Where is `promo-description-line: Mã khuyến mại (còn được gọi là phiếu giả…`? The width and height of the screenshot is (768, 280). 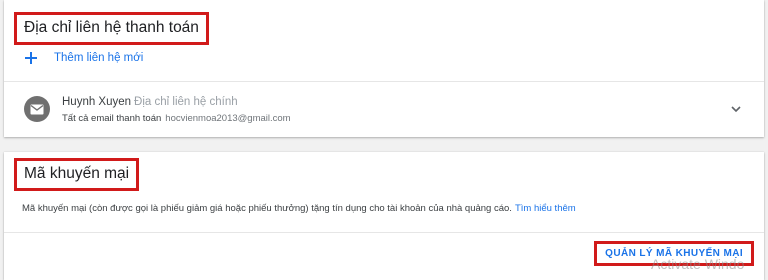
promo-description-line: Mã khuyến mại (còn được gọi là phiếu giả… is located at coordinates (299, 208).